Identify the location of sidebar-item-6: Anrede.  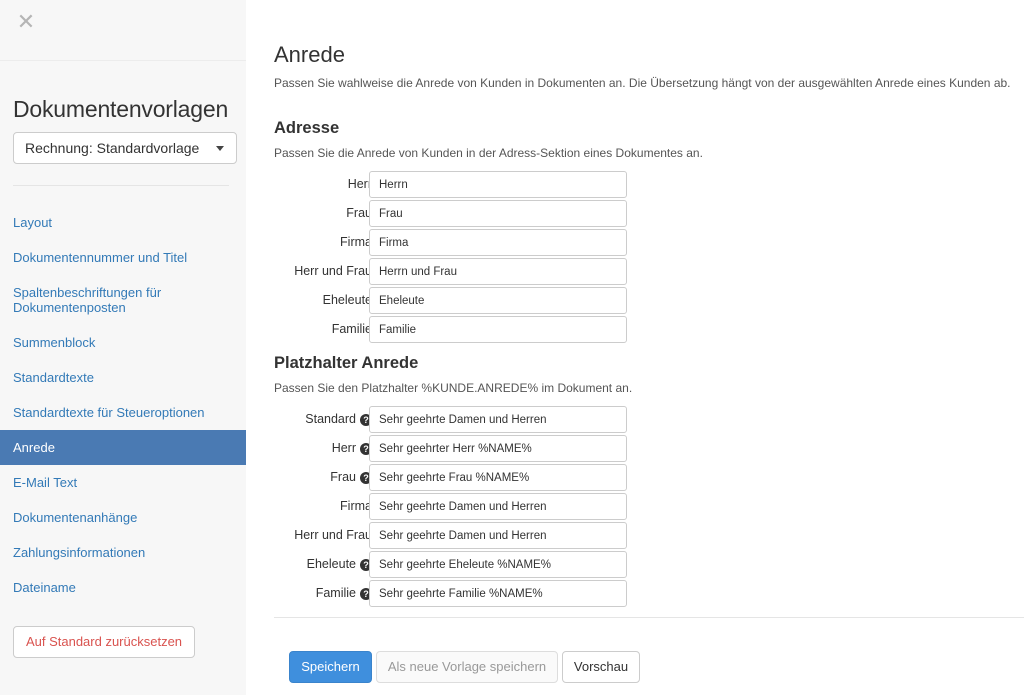
(123, 447).